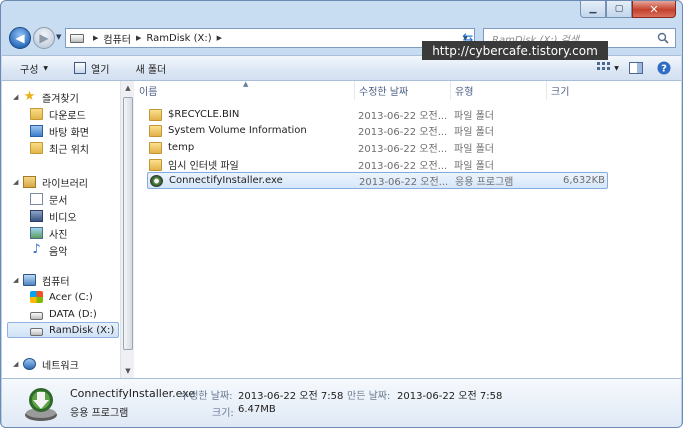 The height and width of the screenshot is (428, 683). What do you see at coordinates (48, 199) in the screenshot?
I see `nav-item-documents: 문서` at bounding box center [48, 199].